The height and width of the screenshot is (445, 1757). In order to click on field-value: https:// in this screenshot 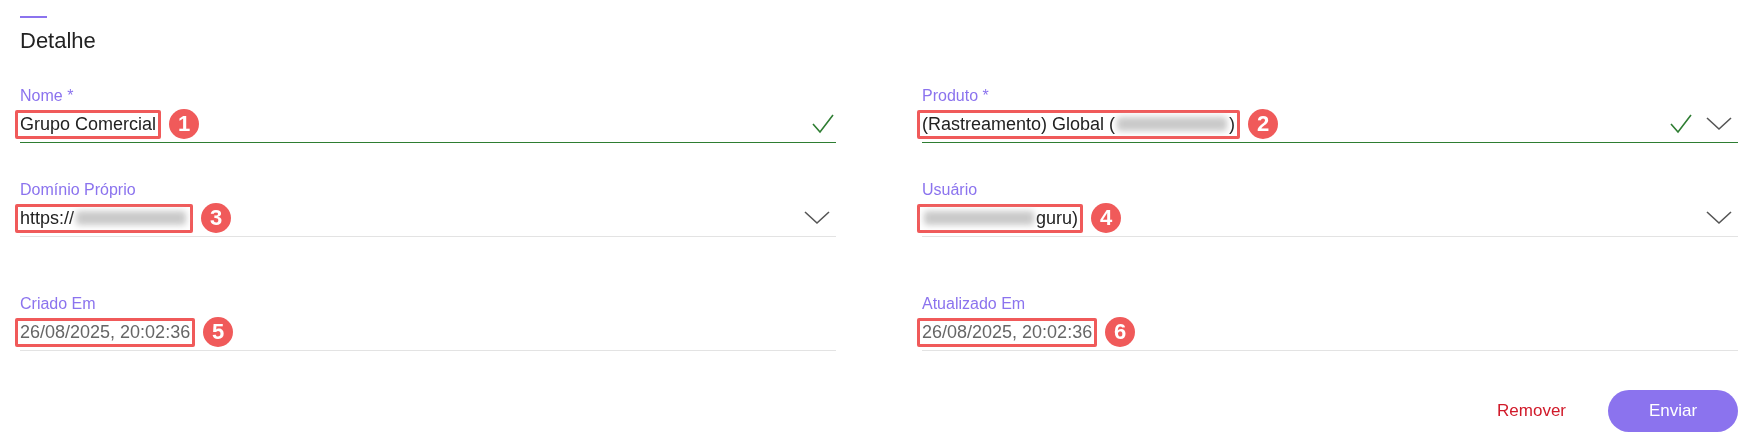, I will do `click(47, 218)`.